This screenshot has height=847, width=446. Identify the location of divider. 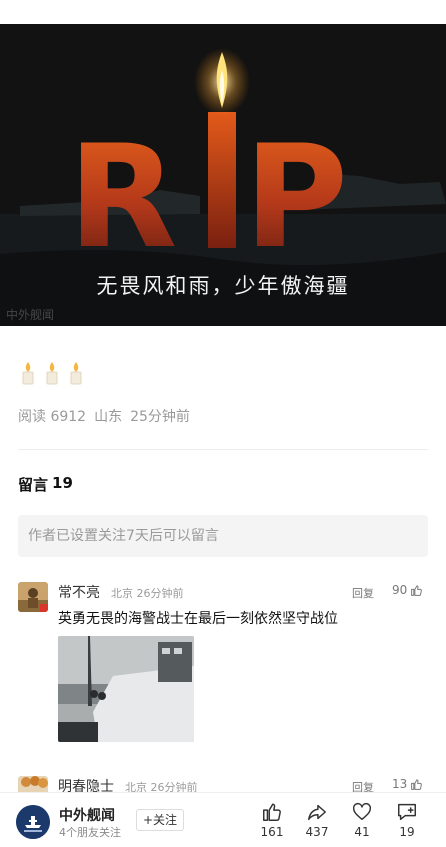
(223, 449).